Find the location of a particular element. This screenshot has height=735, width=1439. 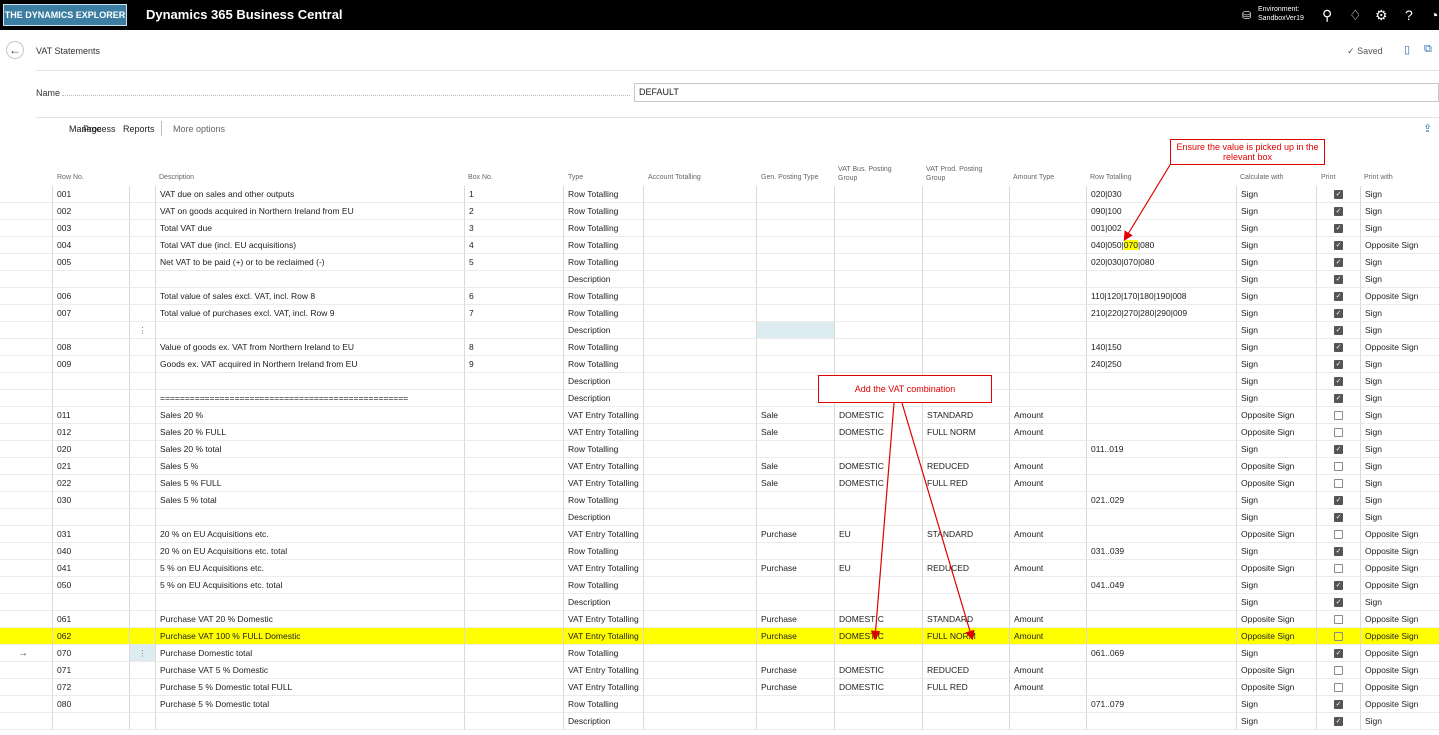

row-no-cell is located at coordinates (90, 721).